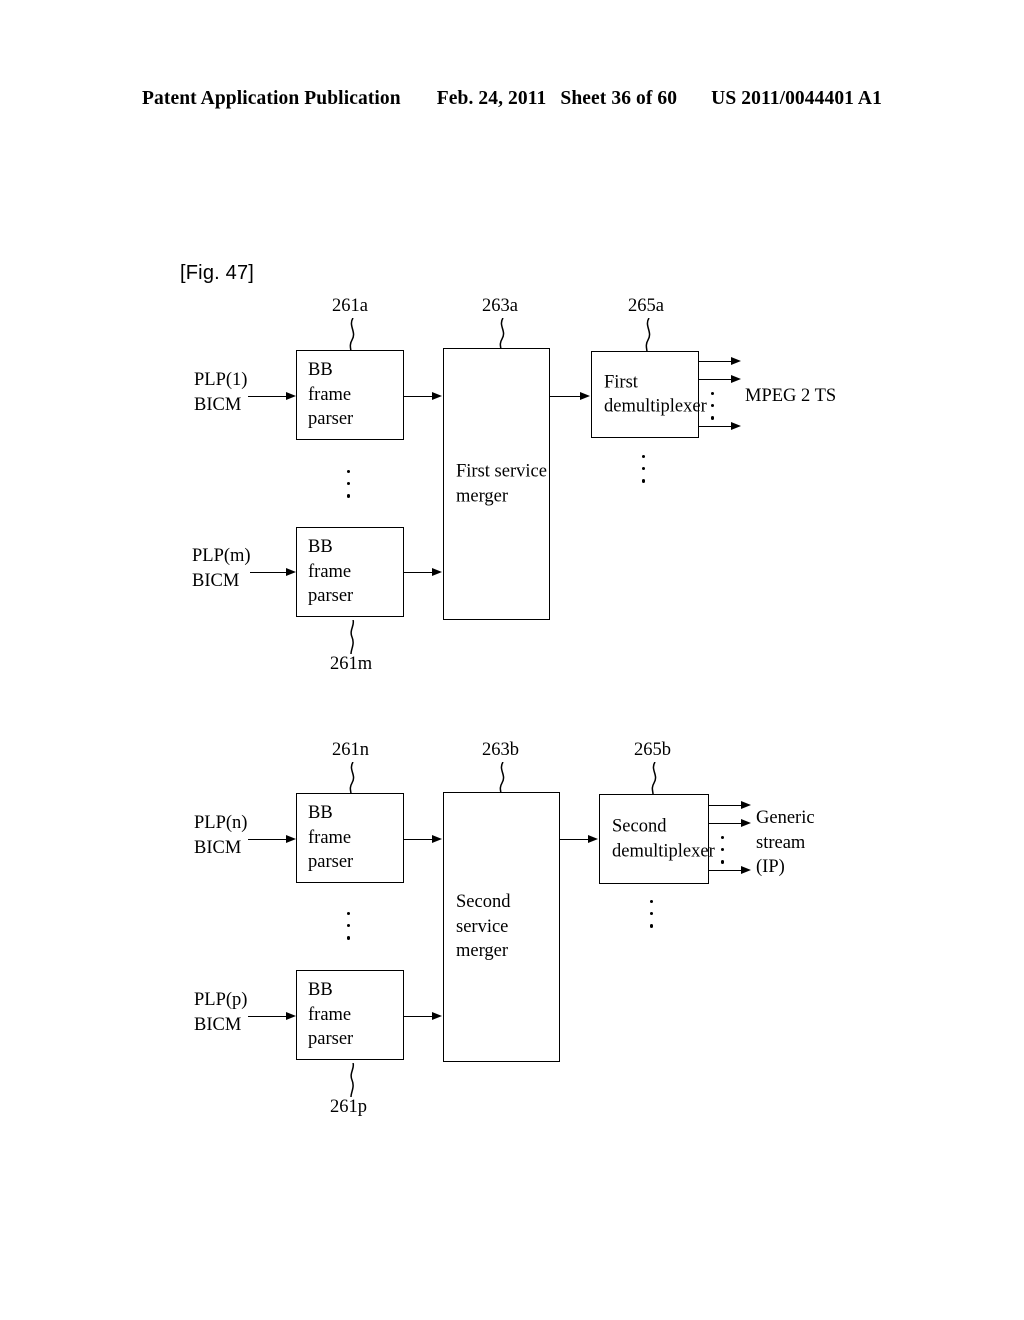 The image size is (1024, 1320). Describe the element at coordinates (331, 1015) in the screenshot. I see `block-label-bb-frame-parser-261p: BB frame parser` at that location.